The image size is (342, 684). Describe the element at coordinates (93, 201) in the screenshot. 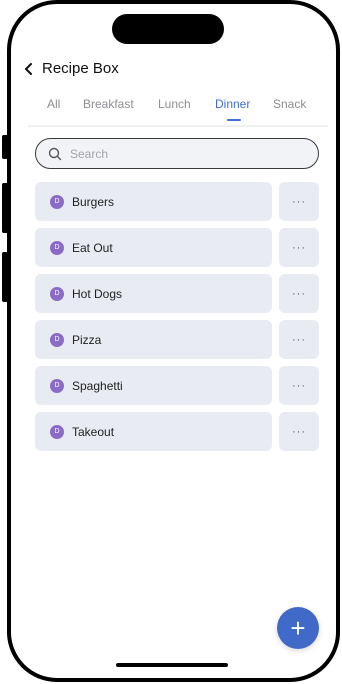

I see `recipe-name: Burgers` at that location.